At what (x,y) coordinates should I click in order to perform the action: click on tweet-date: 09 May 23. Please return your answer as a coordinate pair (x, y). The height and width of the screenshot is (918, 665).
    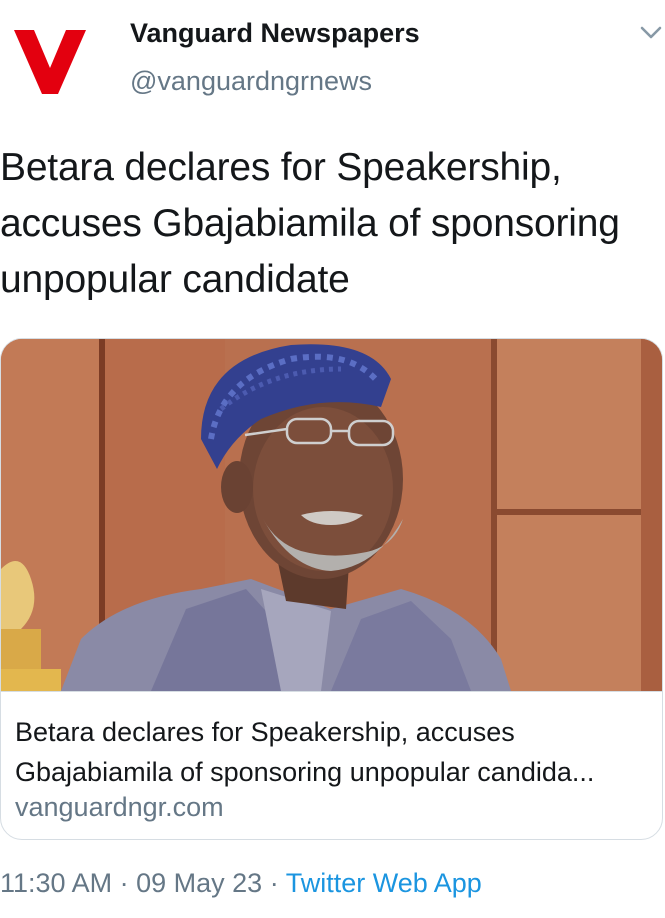
    Looking at the image, I should click on (199, 883).